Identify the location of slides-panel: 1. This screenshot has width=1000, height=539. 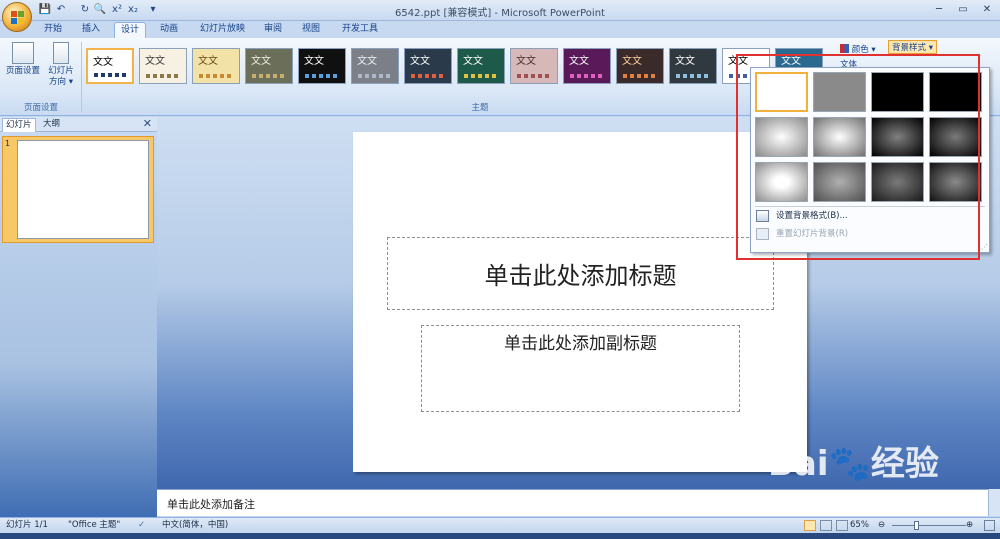
(78, 324).